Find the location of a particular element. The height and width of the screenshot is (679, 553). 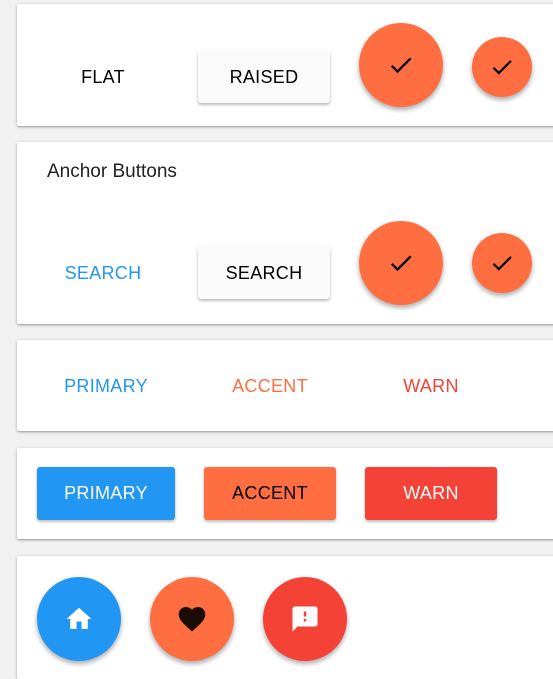

accent-raised-label: ACCENT is located at coordinates (270, 493).